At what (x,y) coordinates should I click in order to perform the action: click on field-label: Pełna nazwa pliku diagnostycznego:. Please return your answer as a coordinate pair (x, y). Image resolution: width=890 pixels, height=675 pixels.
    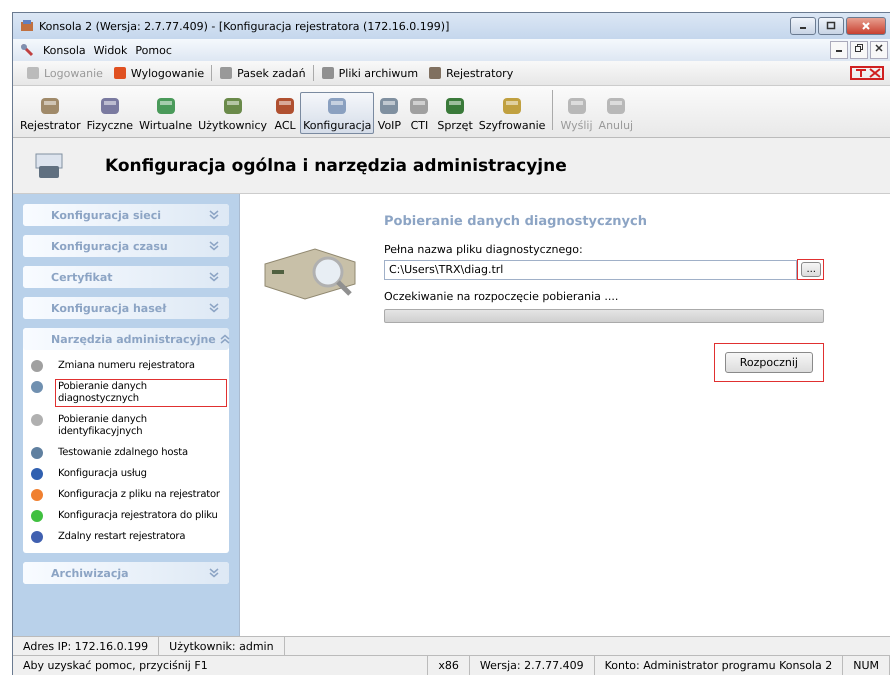
    Looking at the image, I should click on (484, 249).